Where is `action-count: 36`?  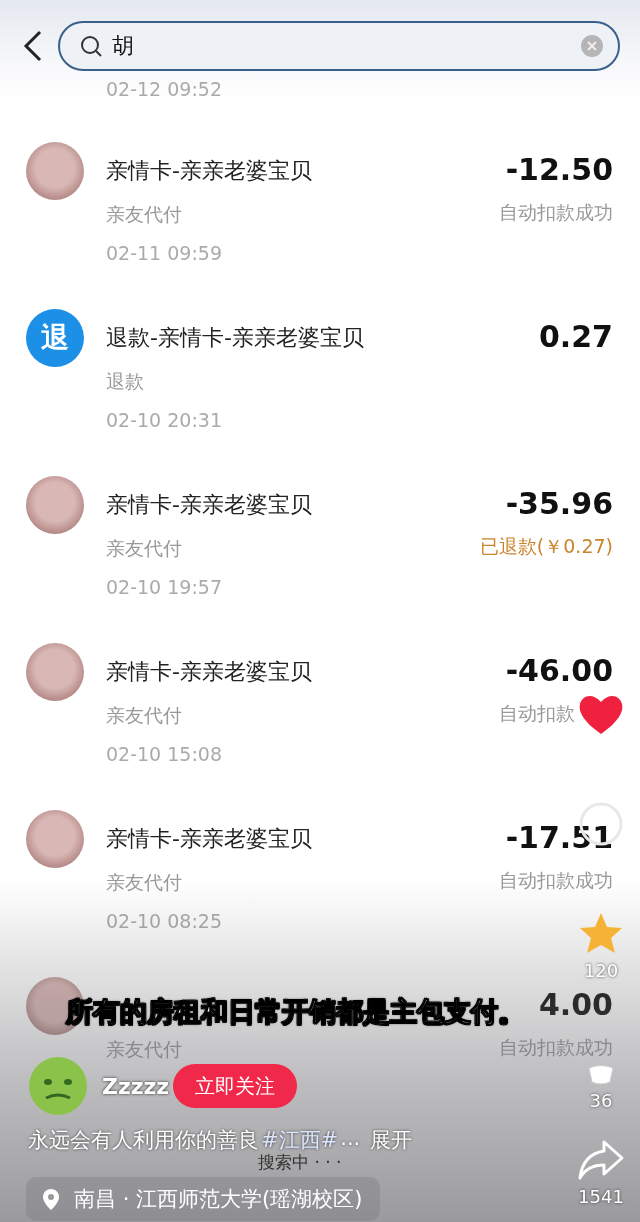
action-count: 36 is located at coordinates (601, 1100).